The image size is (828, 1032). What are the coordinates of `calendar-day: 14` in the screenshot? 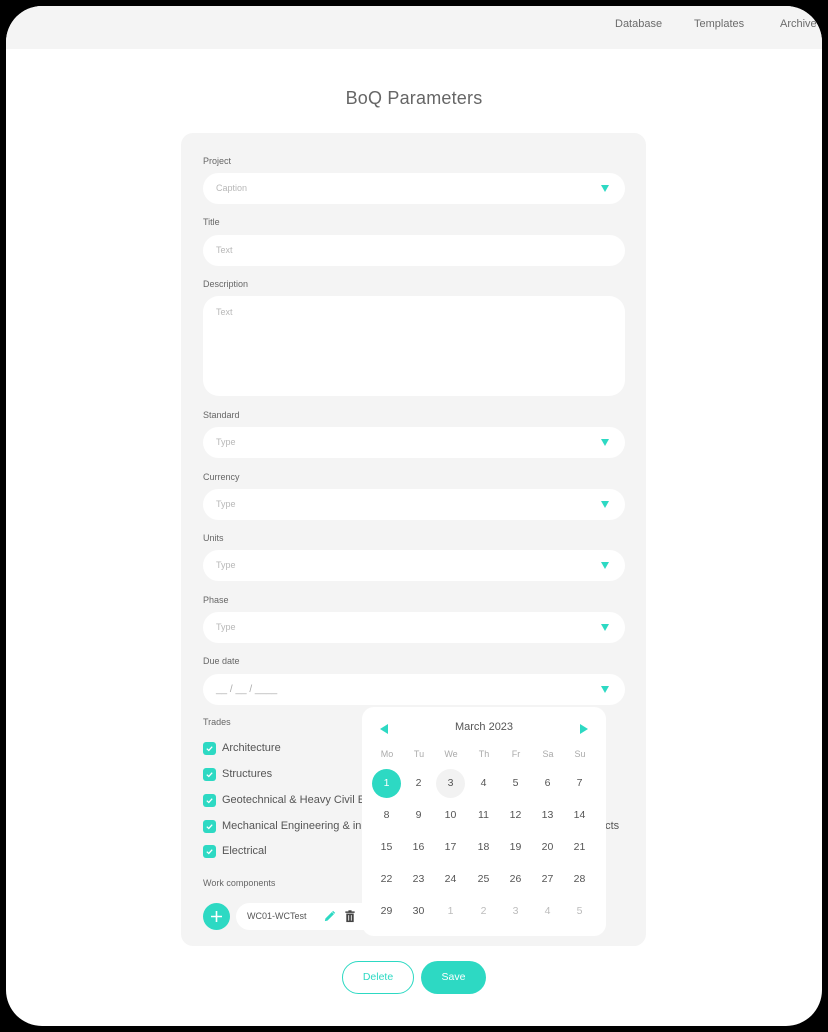 It's located at (579, 815).